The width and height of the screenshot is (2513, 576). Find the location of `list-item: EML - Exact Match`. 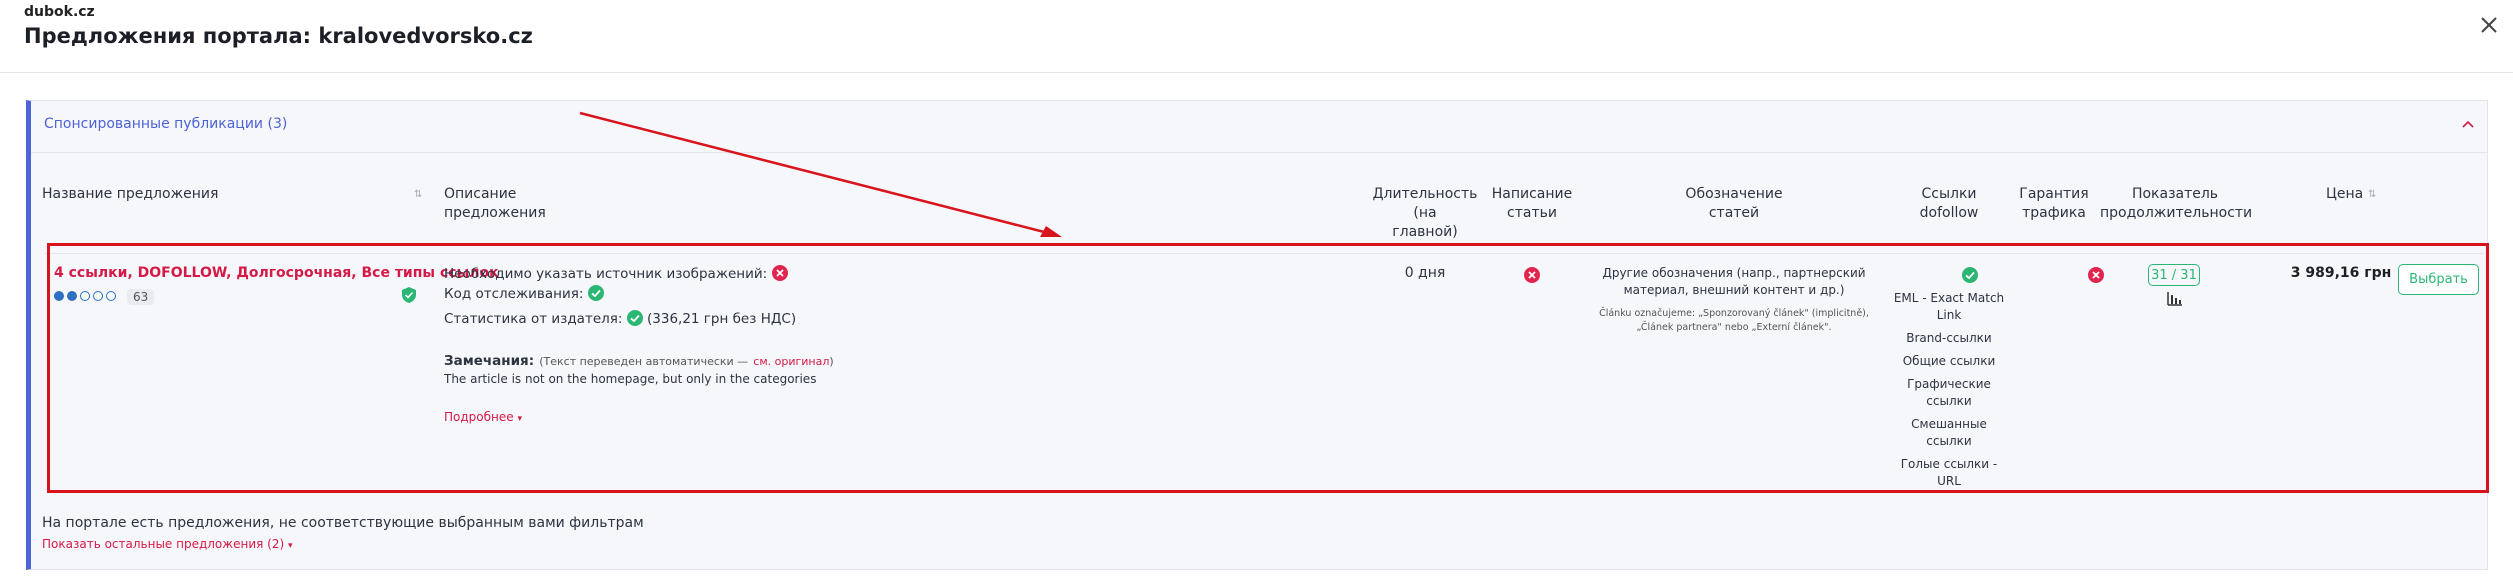

list-item: EML - Exact Match is located at coordinates (1949, 298).